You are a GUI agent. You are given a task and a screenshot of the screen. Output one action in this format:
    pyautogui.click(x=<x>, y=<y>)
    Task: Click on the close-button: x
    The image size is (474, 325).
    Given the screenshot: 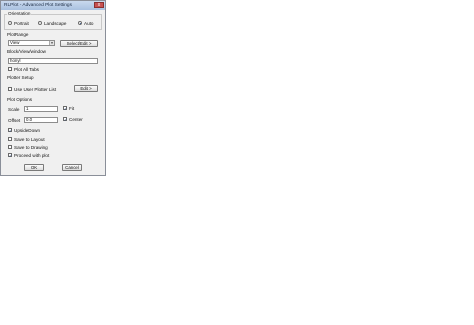 What is the action you would take?
    pyautogui.click(x=99, y=5)
    